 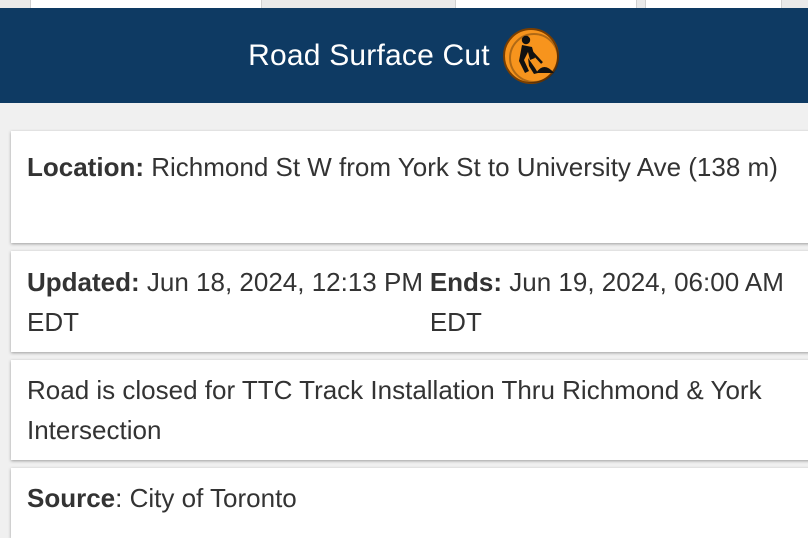 I want to click on source-label: Source, so click(x=71, y=498).